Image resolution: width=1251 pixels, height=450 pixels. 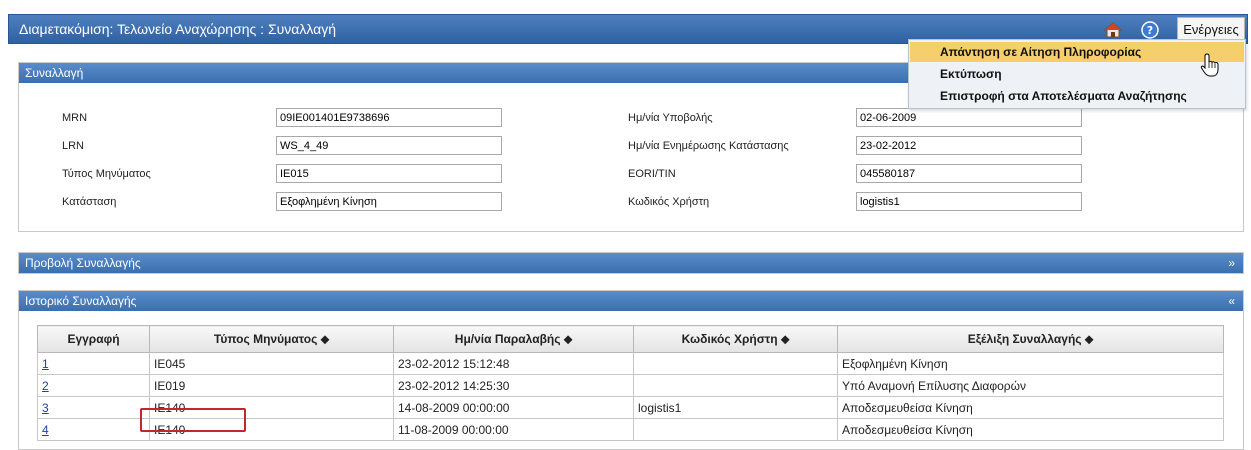 I want to click on history-header: Ιστορικό Συναλλαγής «, so click(x=631, y=301).